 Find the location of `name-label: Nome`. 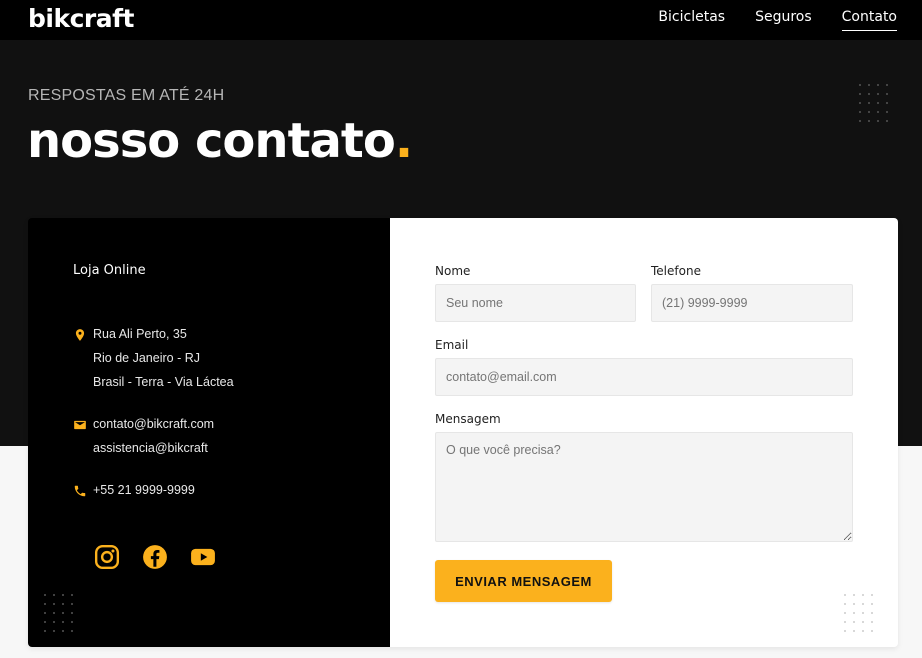

name-label: Nome is located at coordinates (453, 271).